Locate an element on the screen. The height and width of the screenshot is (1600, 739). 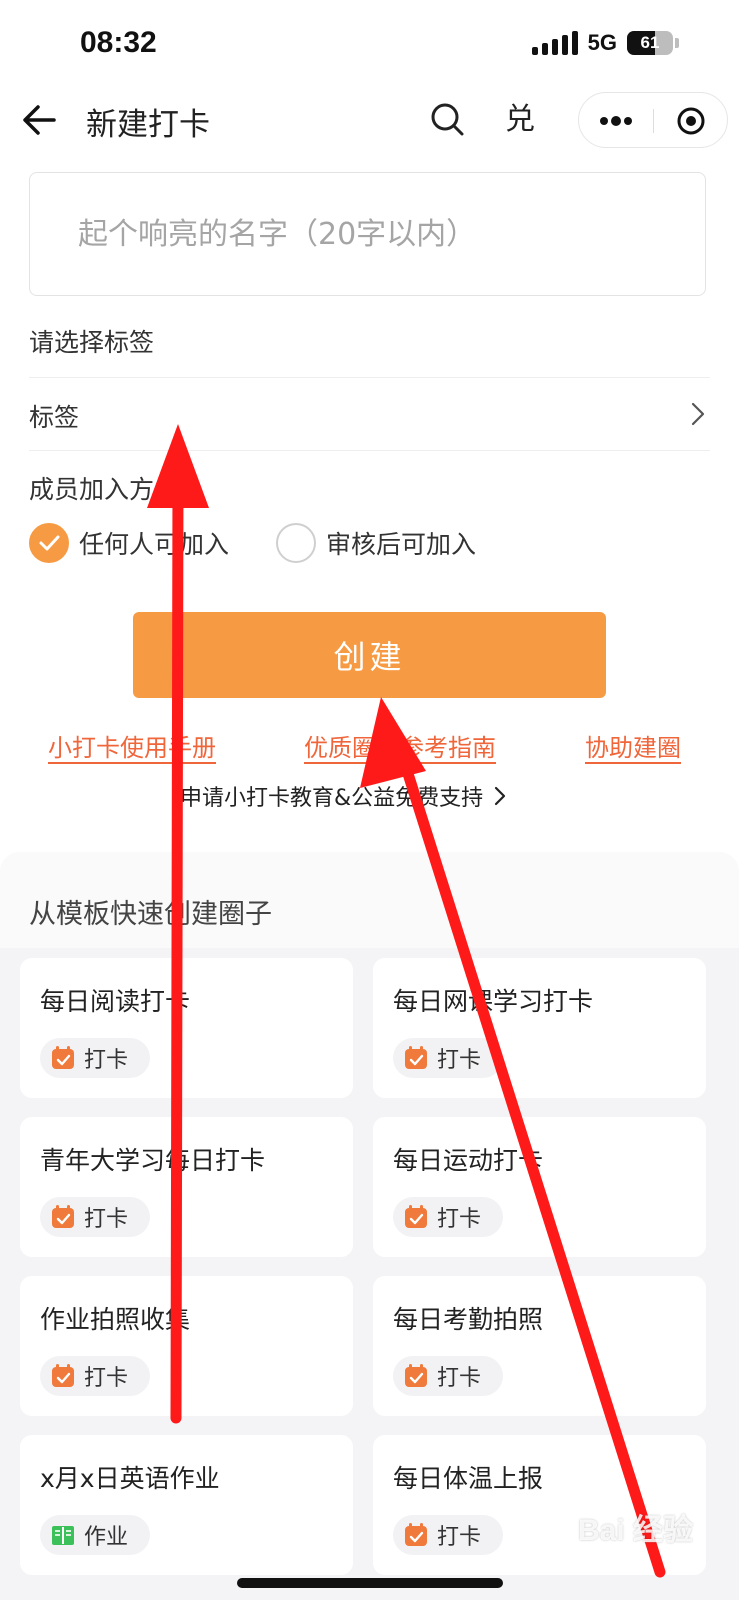
template-card: 青年大学习每日打卡打卡 is located at coordinates (186, 1187).